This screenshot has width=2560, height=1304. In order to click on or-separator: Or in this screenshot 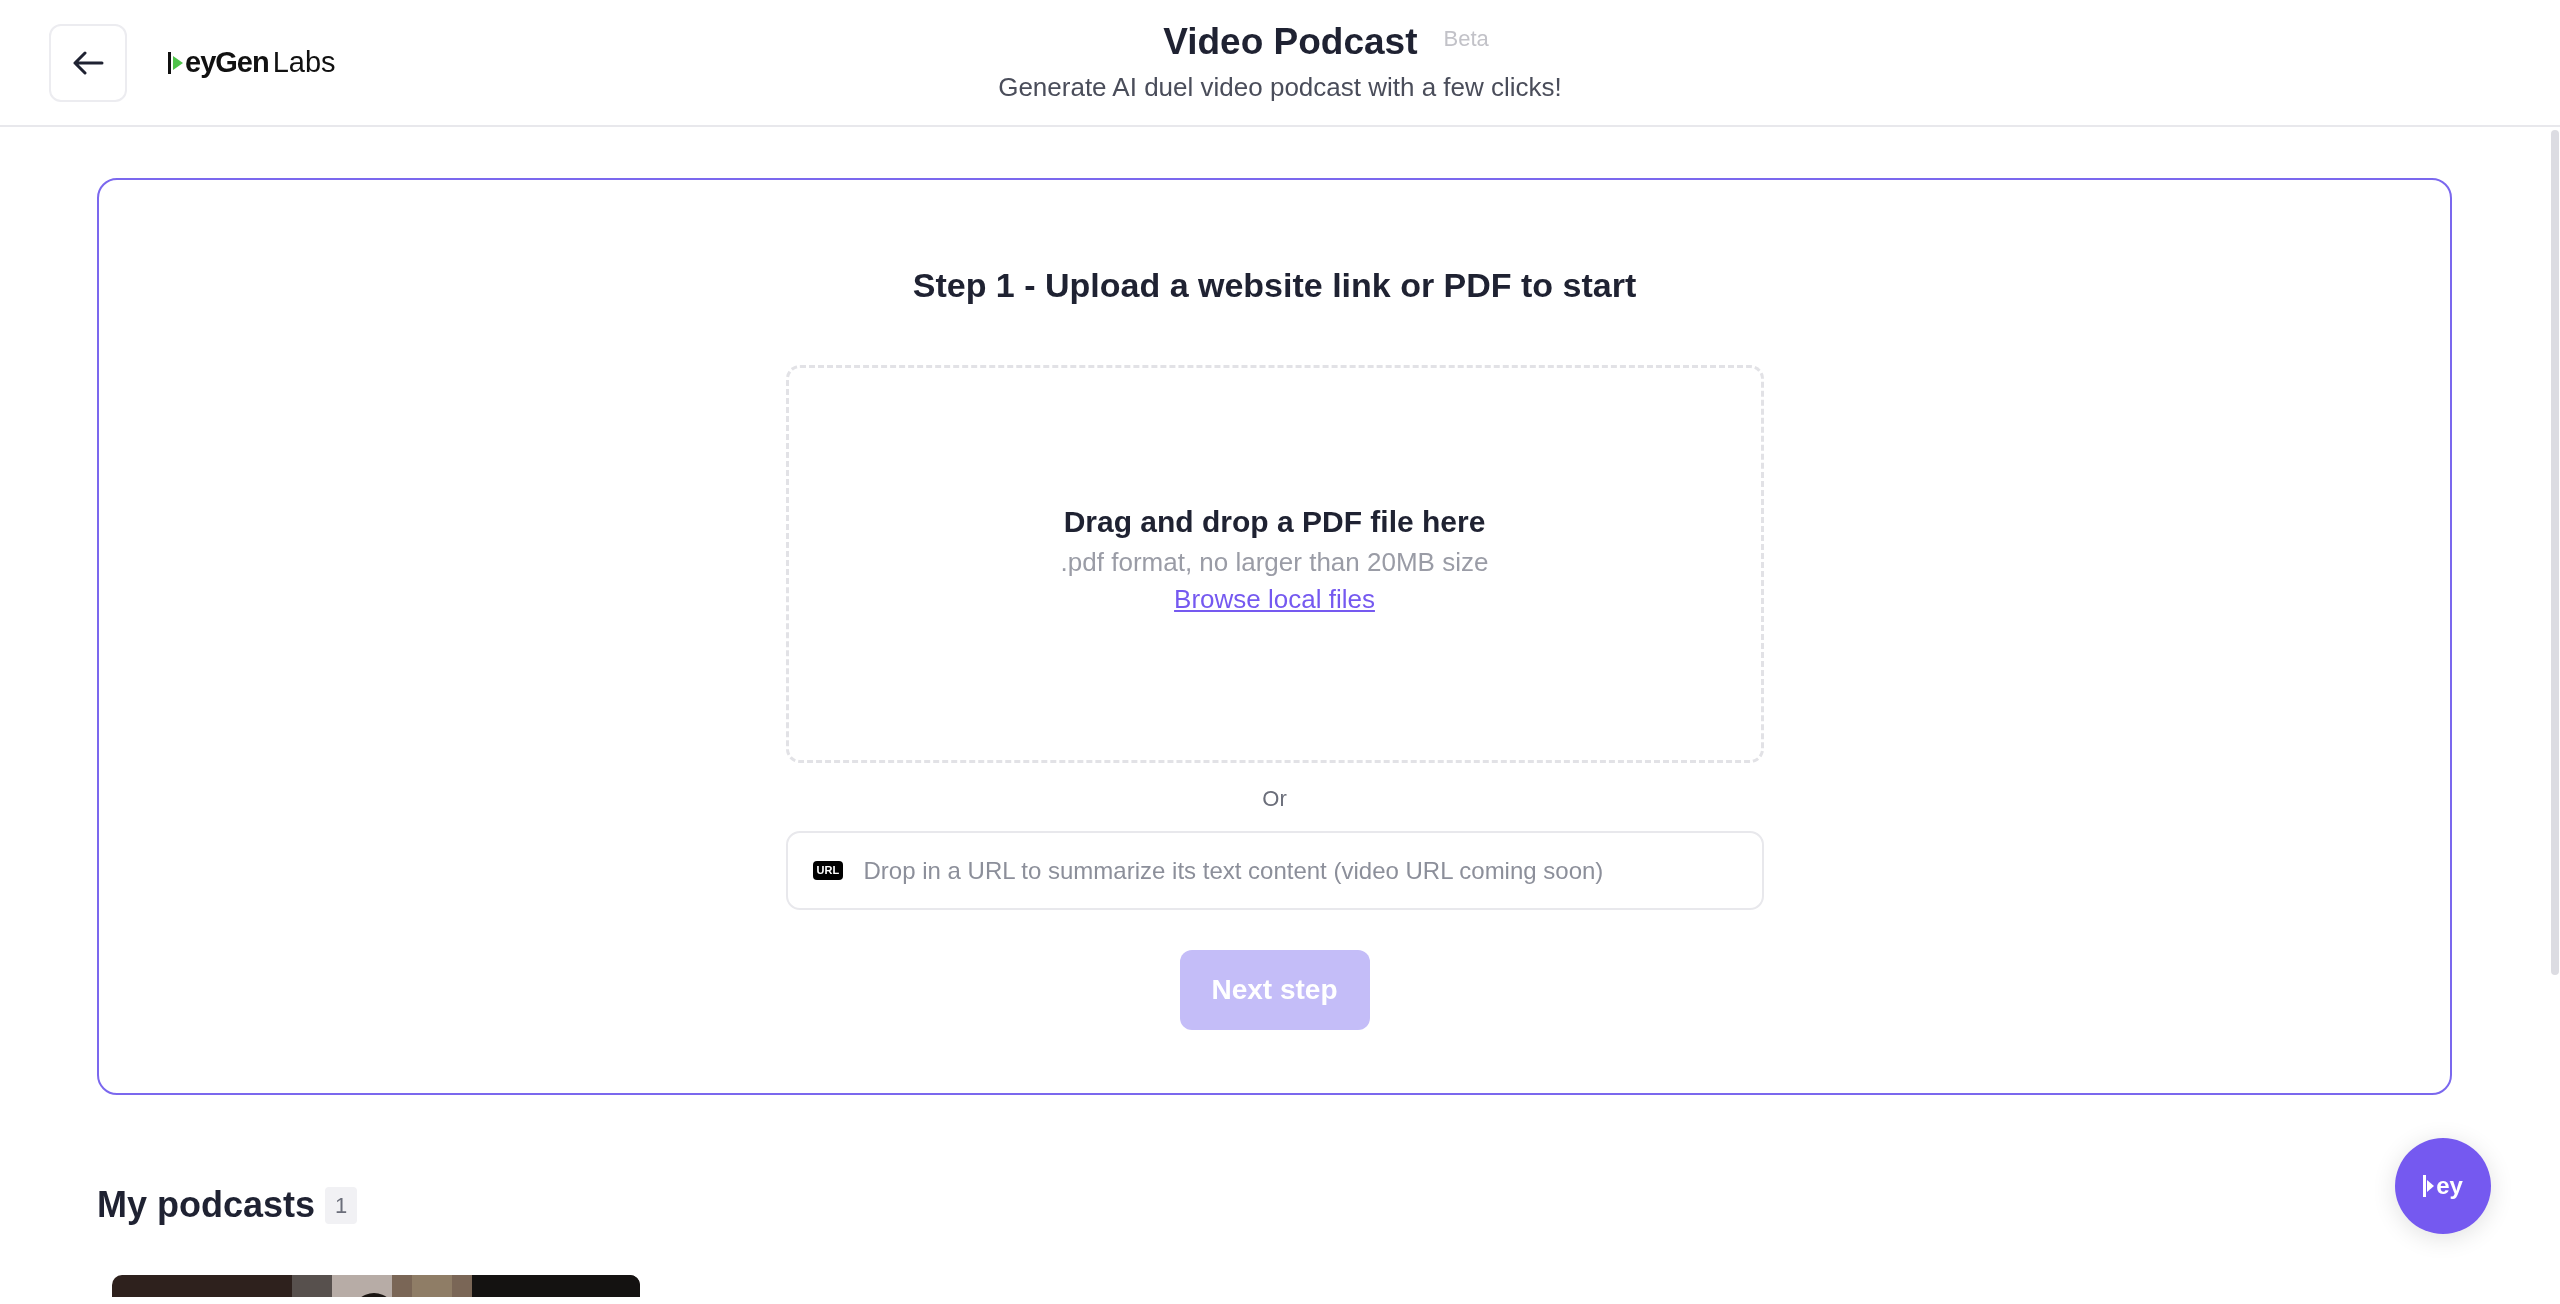, I will do `click(1274, 799)`.